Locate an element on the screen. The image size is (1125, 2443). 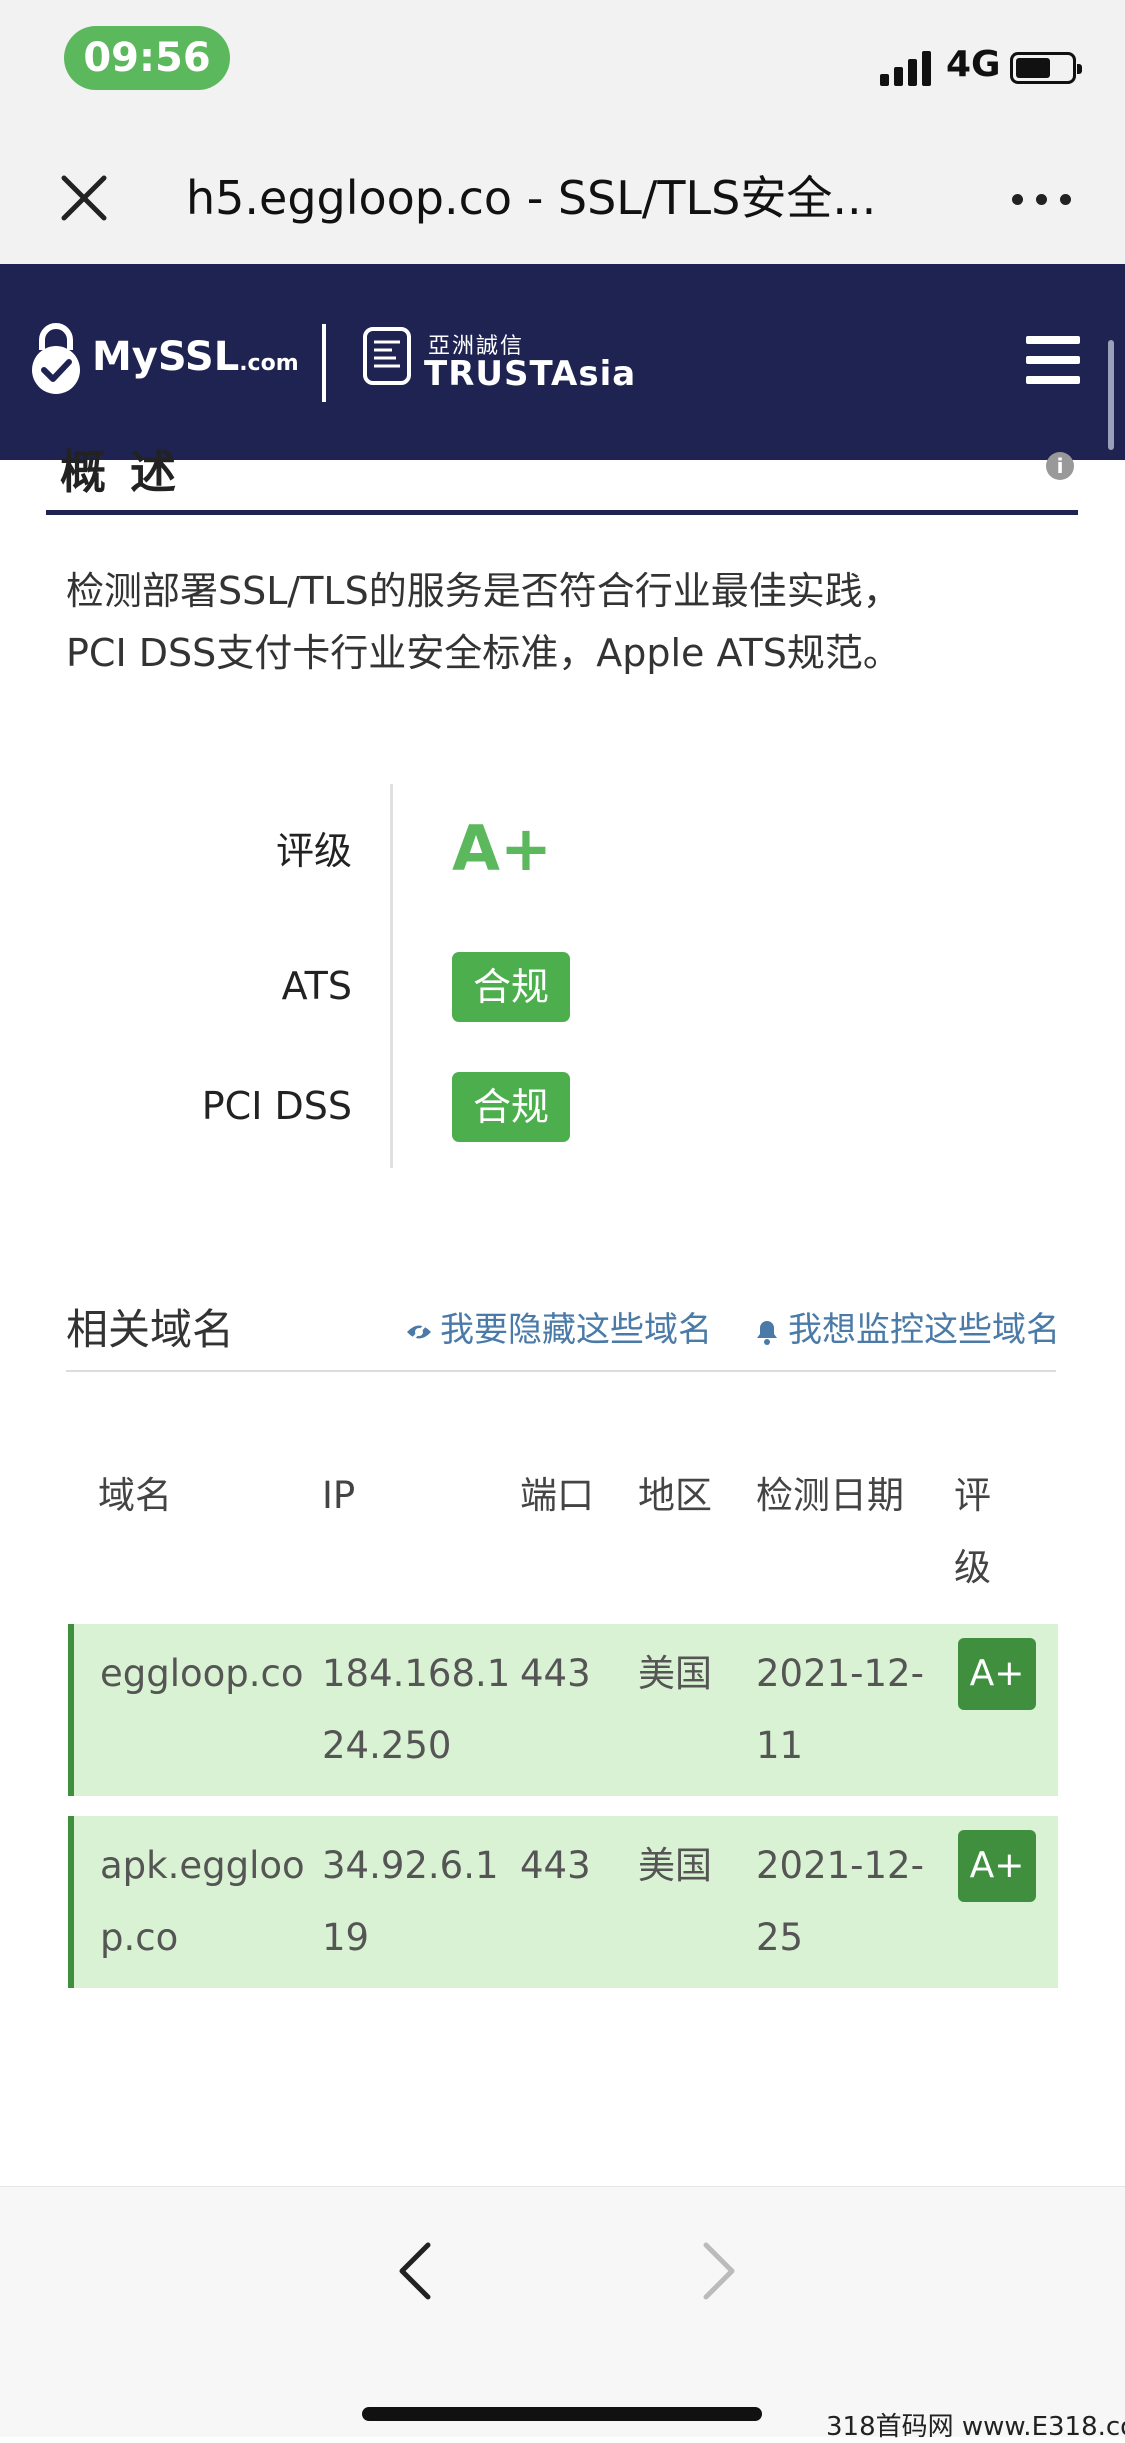
bell-icon is located at coordinates (767, 1330).